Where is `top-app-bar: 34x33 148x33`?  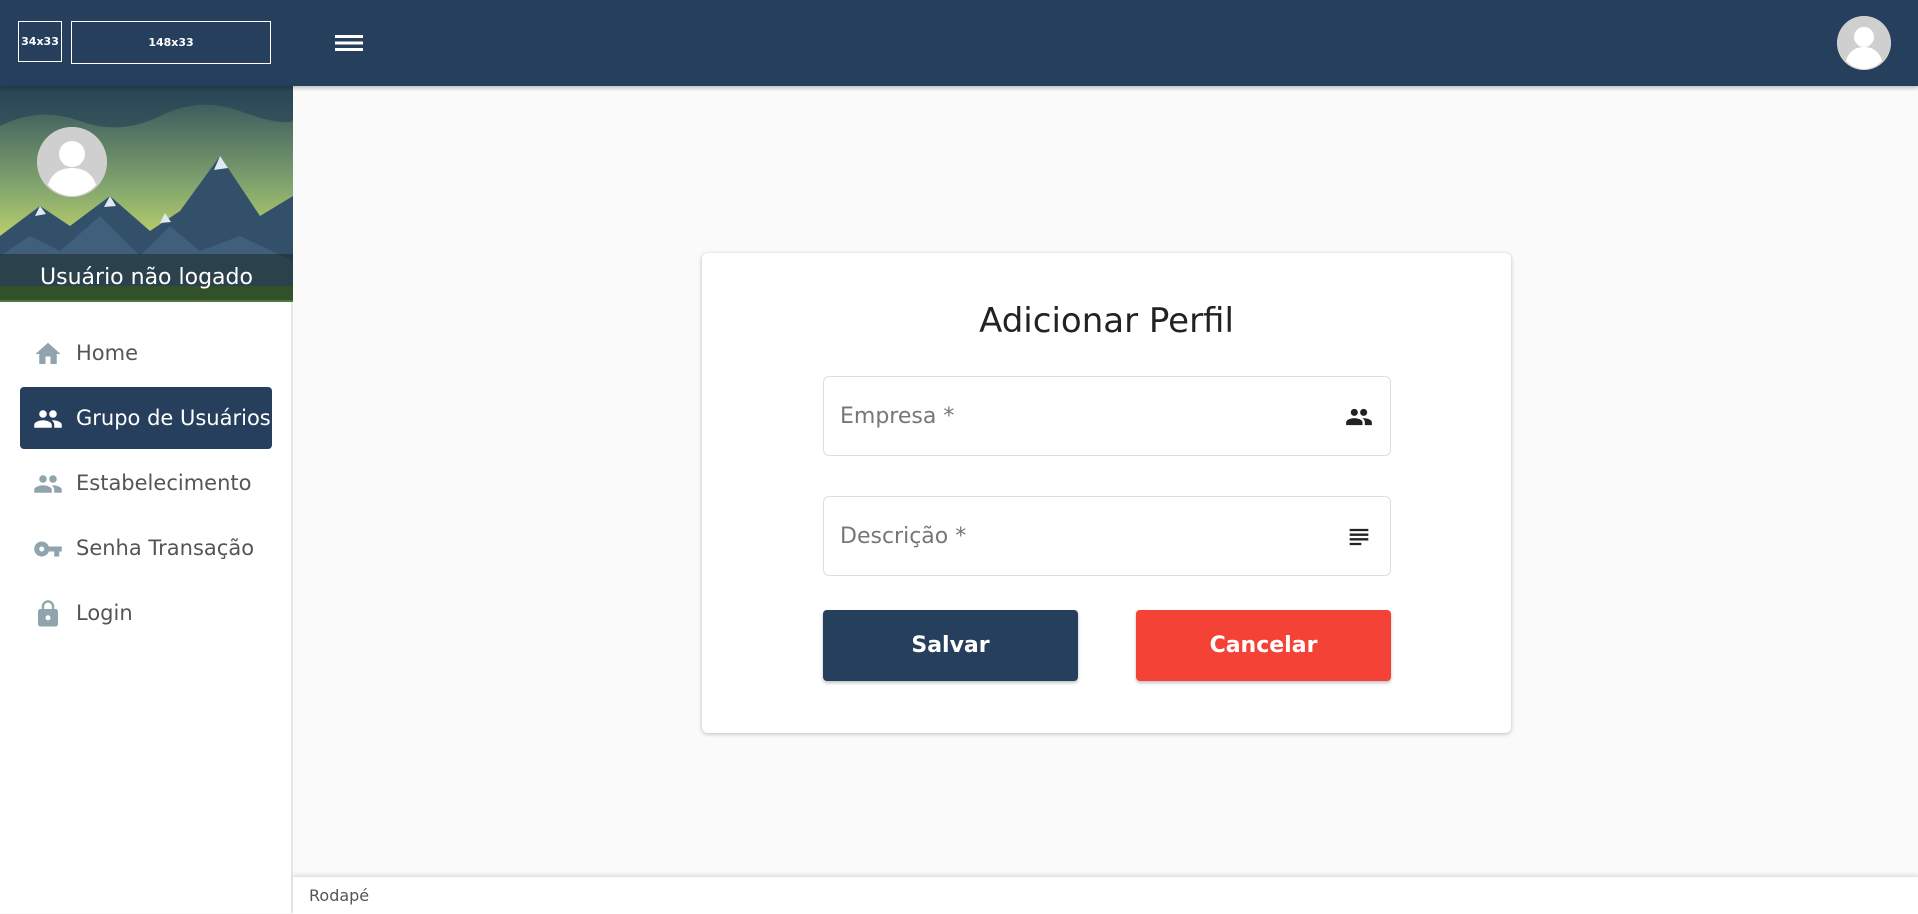
top-app-bar: 34x33 148x33 is located at coordinates (959, 43).